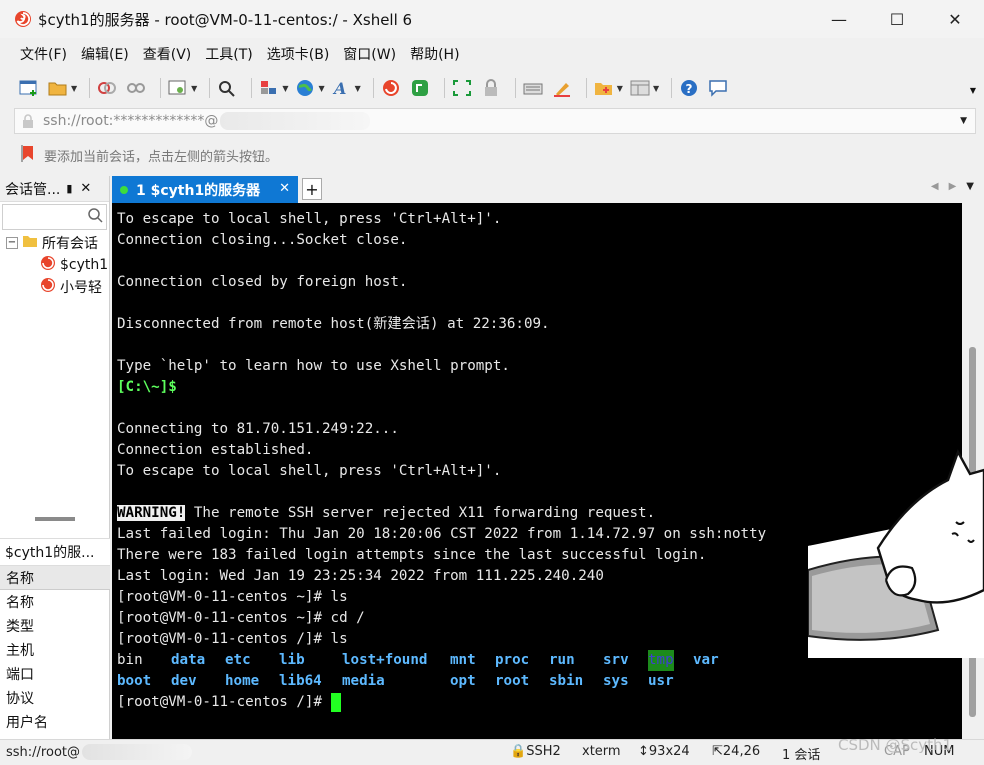 This screenshot has height=765, width=984. What do you see at coordinates (640, 88) in the screenshot?
I see `tile-icon` at bounding box center [640, 88].